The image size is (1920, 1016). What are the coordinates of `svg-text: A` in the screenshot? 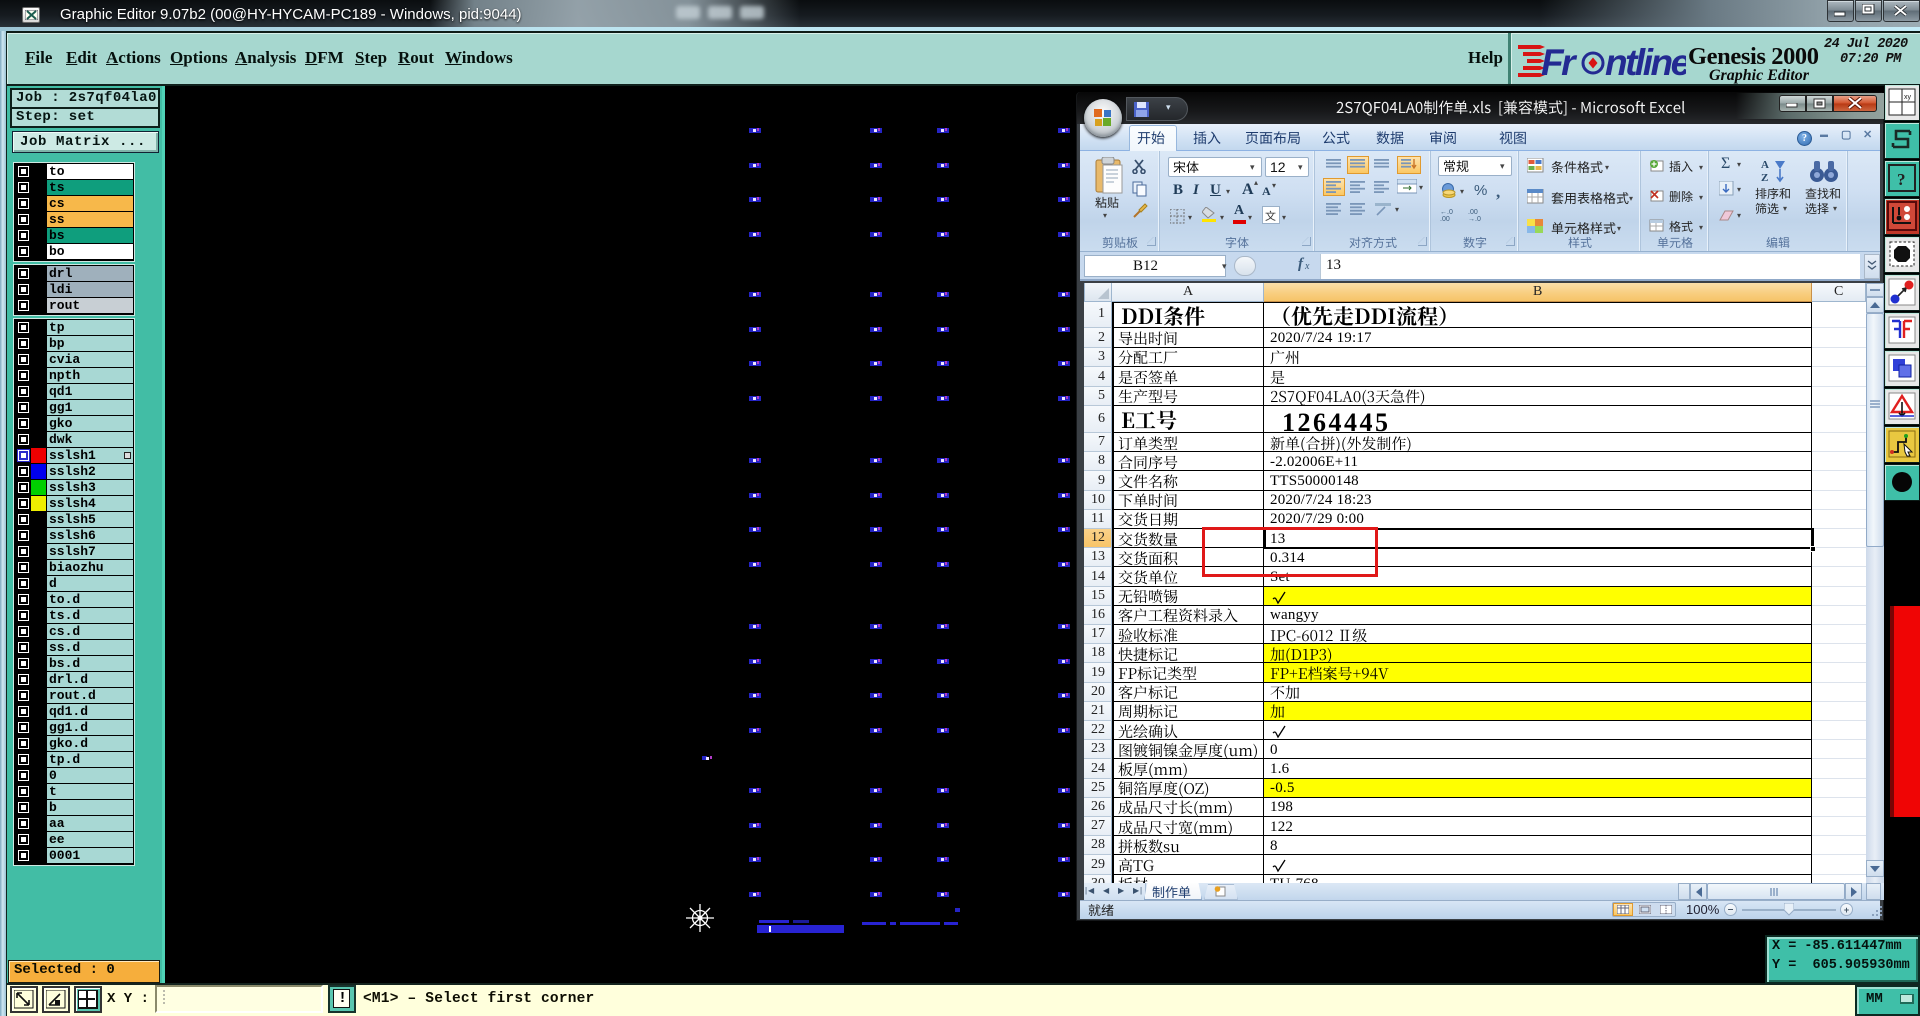 It's located at (1765, 165).